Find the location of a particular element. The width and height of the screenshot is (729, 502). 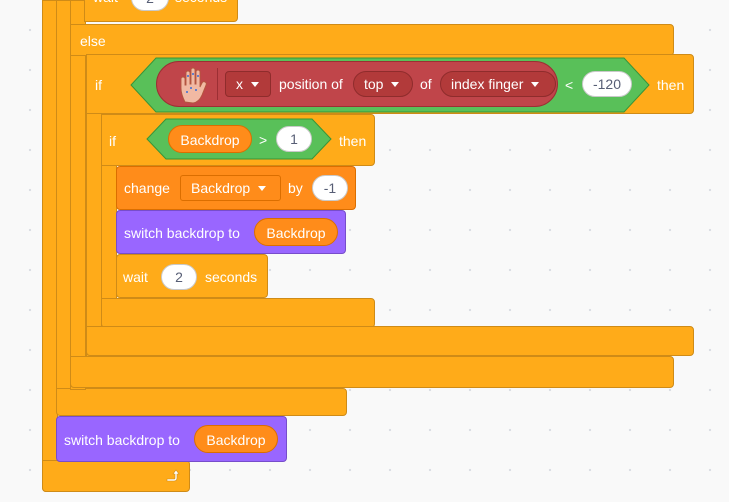

change-label: change is located at coordinates (147, 188).